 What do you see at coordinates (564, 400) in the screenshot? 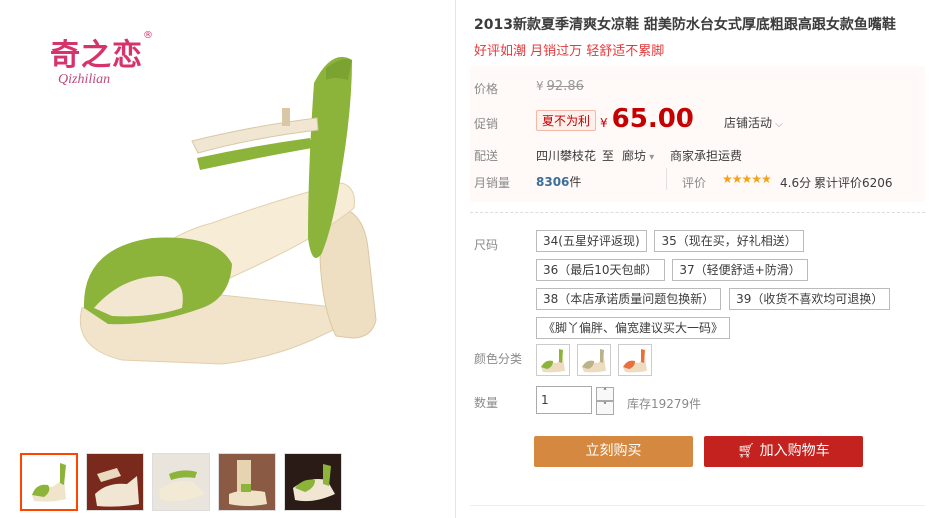
I see `quantity-input` at bounding box center [564, 400].